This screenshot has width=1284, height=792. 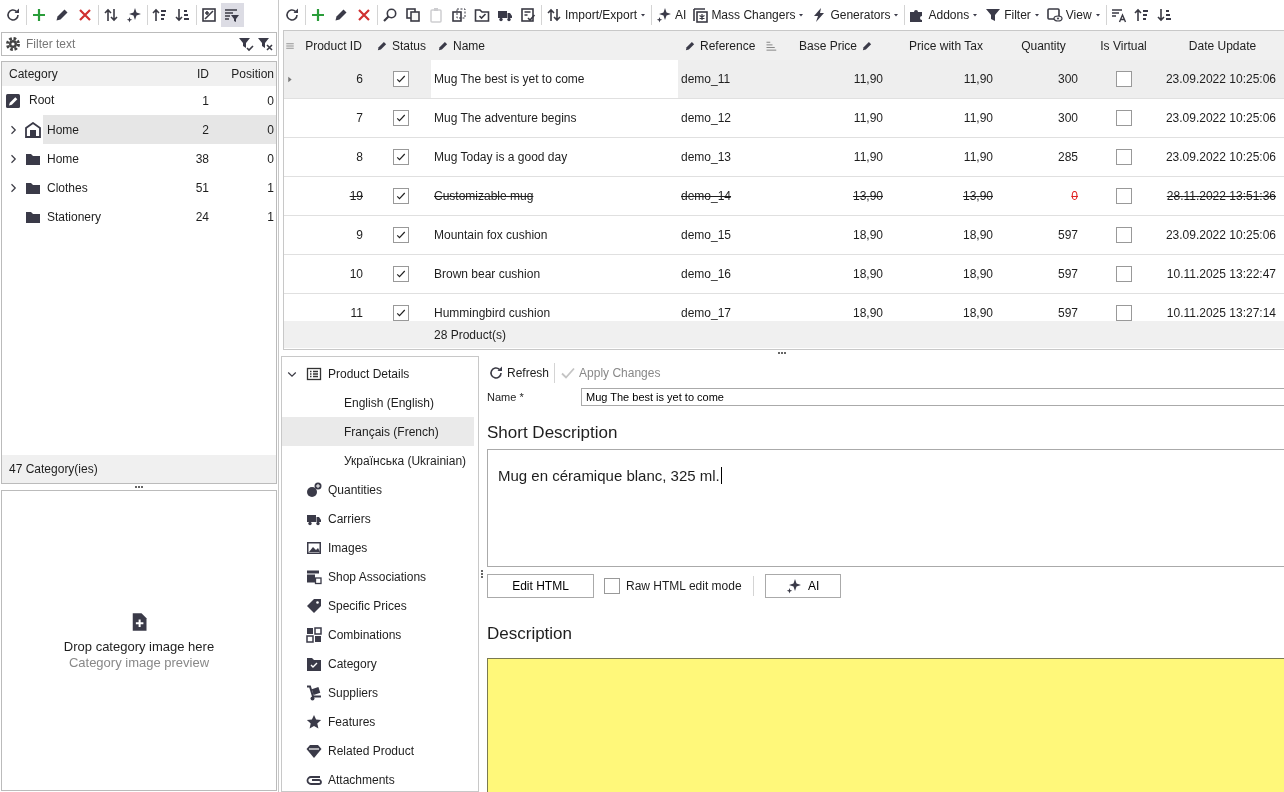 I want to click on table-cell-text: 285, so click(x=1068, y=157).